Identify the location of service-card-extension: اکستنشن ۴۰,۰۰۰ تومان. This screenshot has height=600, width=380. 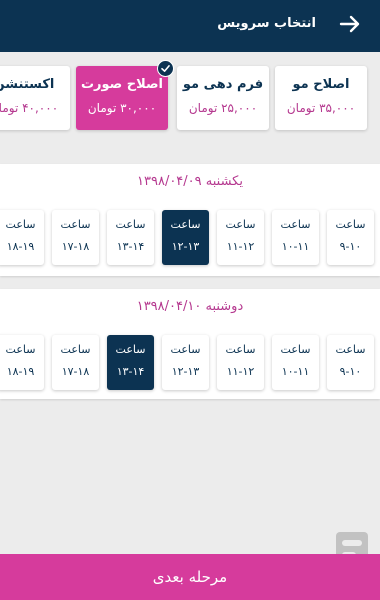
(35, 98).